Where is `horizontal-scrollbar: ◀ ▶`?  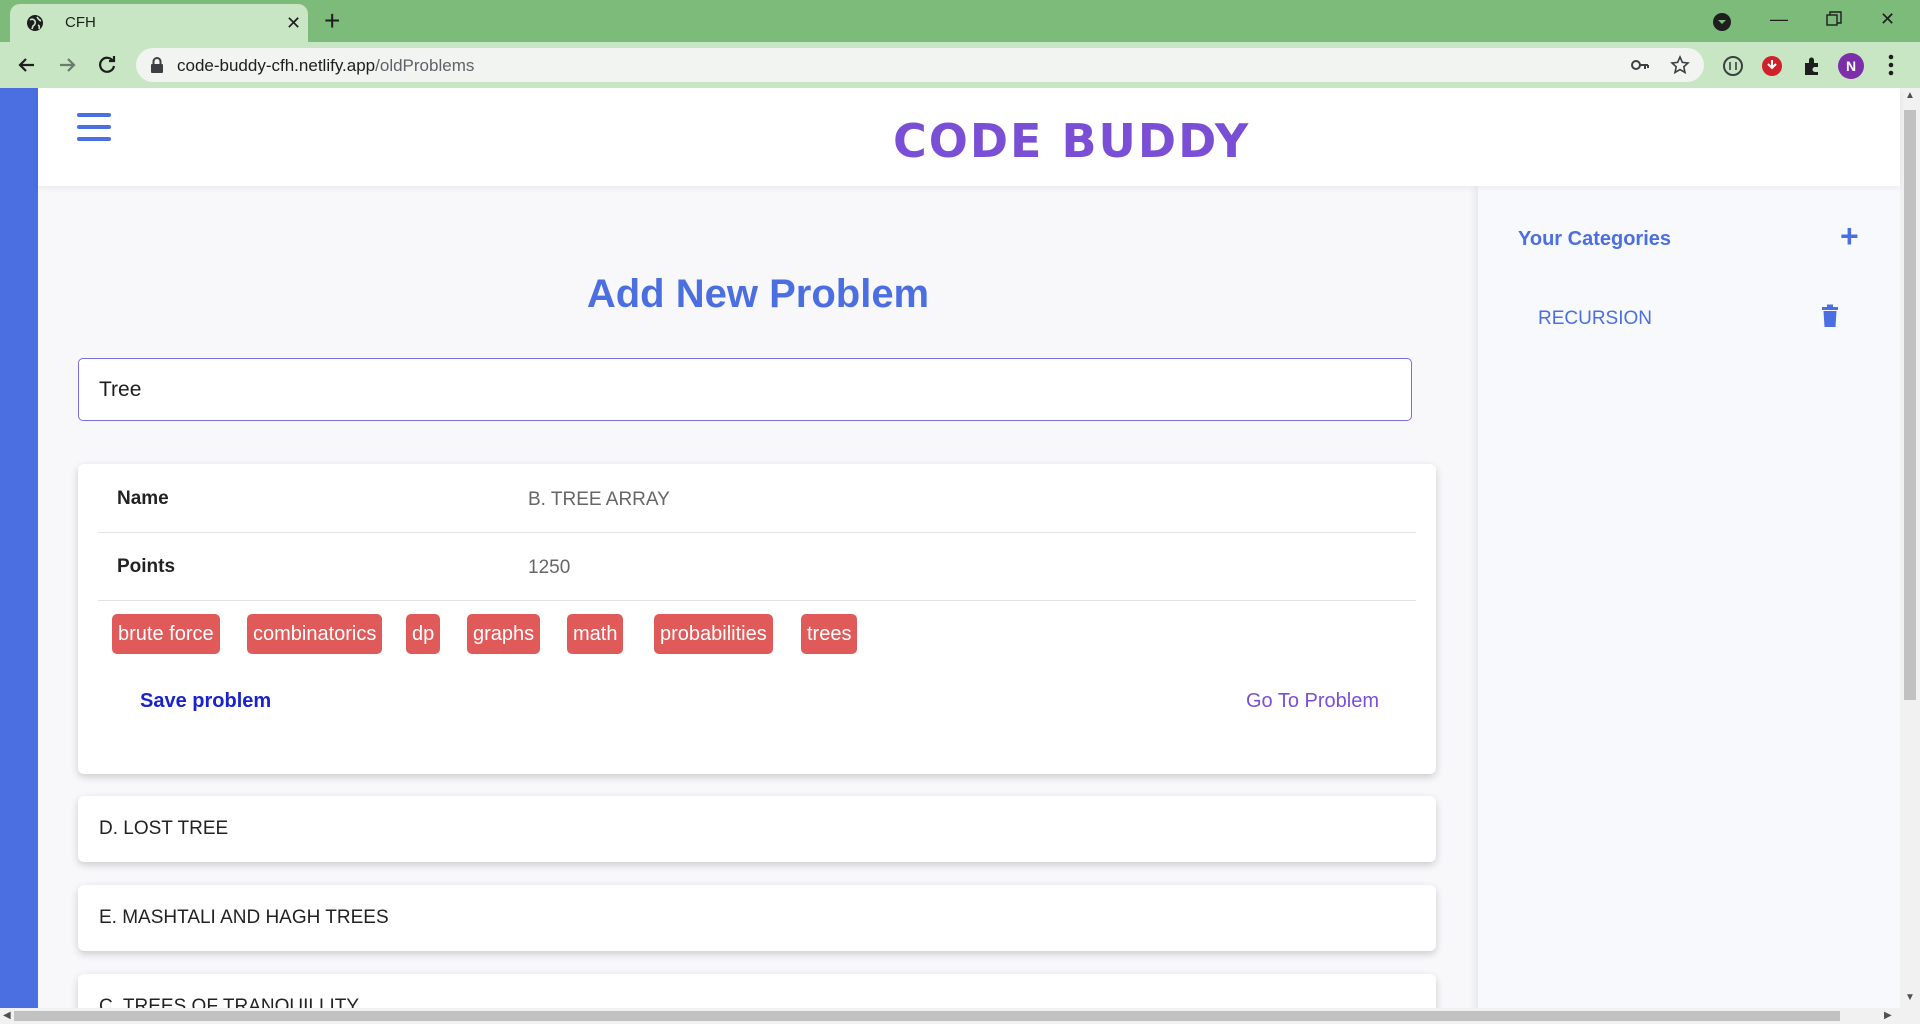 horizontal-scrollbar: ◀ ▶ is located at coordinates (960, 1016).